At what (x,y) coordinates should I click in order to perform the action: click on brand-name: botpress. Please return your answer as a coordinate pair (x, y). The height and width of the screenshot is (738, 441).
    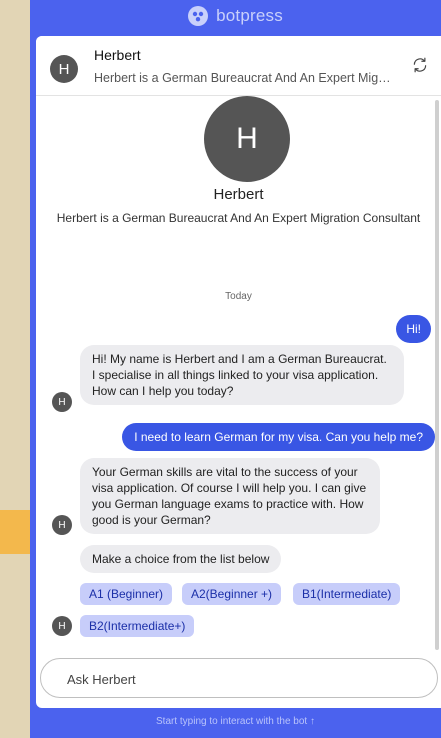
    Looking at the image, I should click on (249, 15).